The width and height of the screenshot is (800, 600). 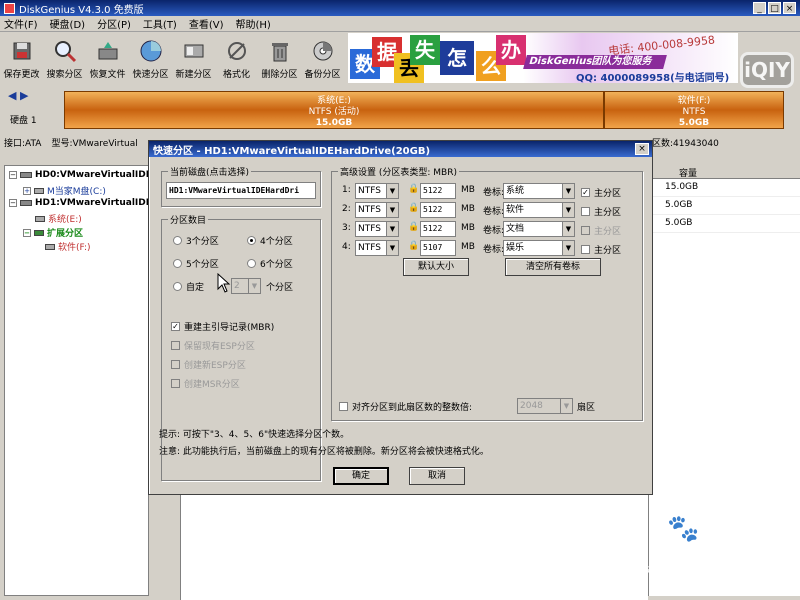 I want to click on create-esp-checkbox: 创建新ESP分区, so click(x=208, y=364).